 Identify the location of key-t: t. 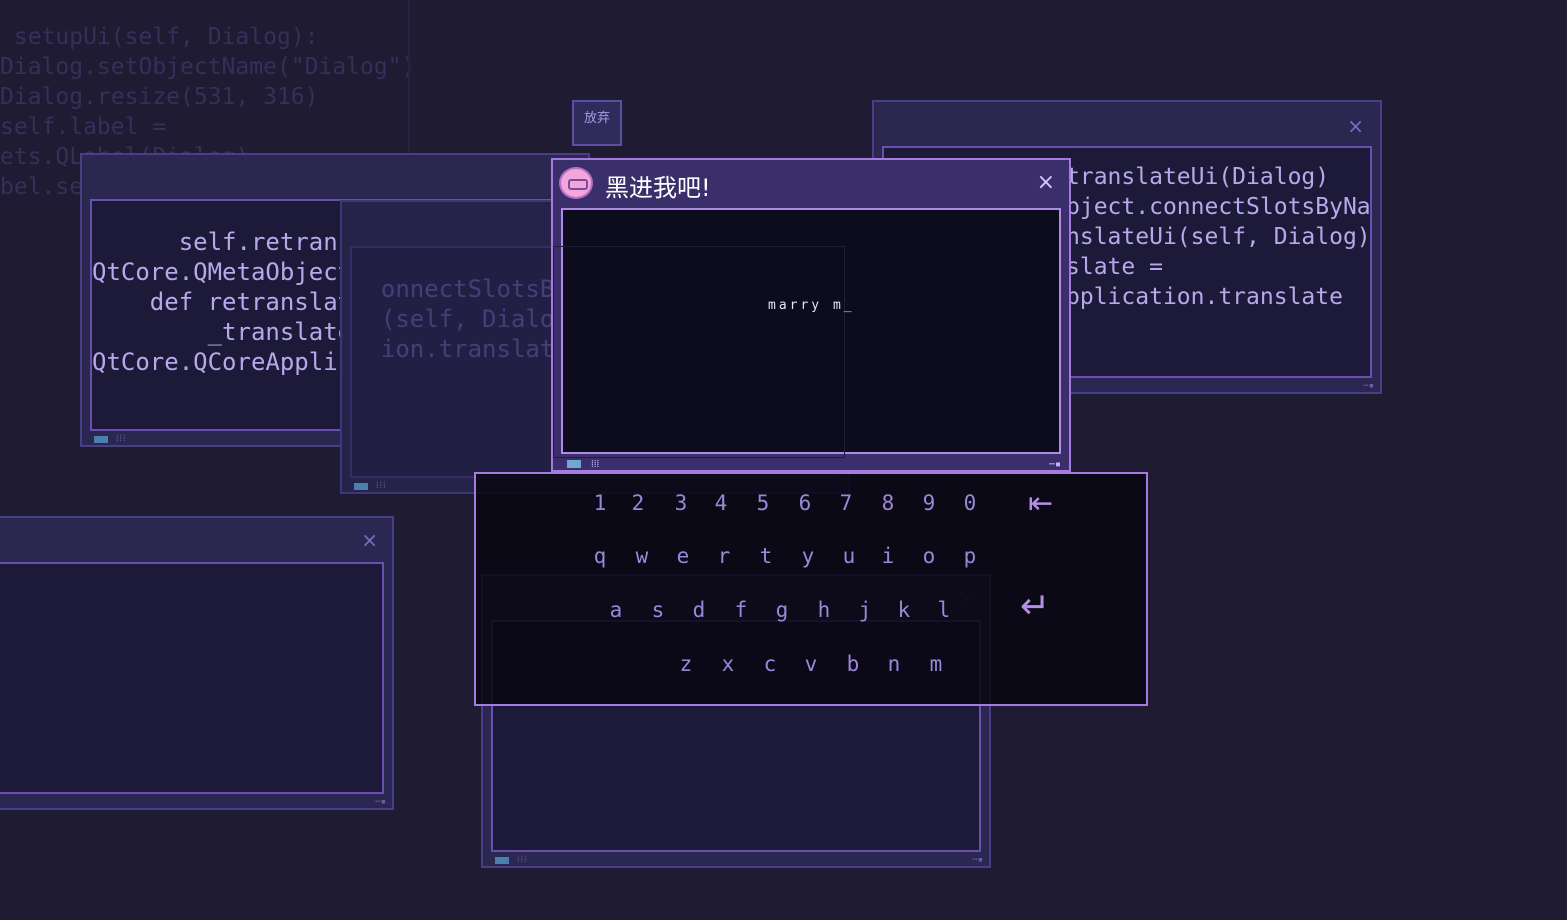
(766, 556).